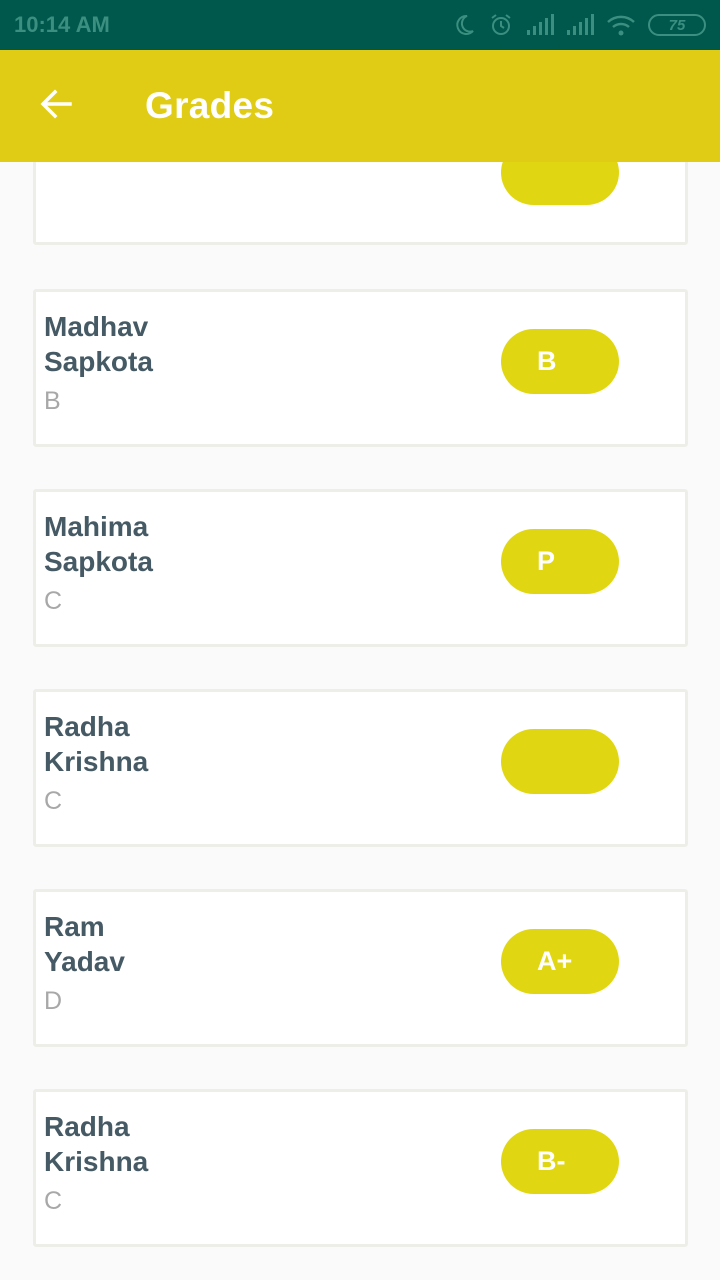 This screenshot has height=1280, width=720. I want to click on grade-card: Radha Krishna C B-, so click(360, 1168).